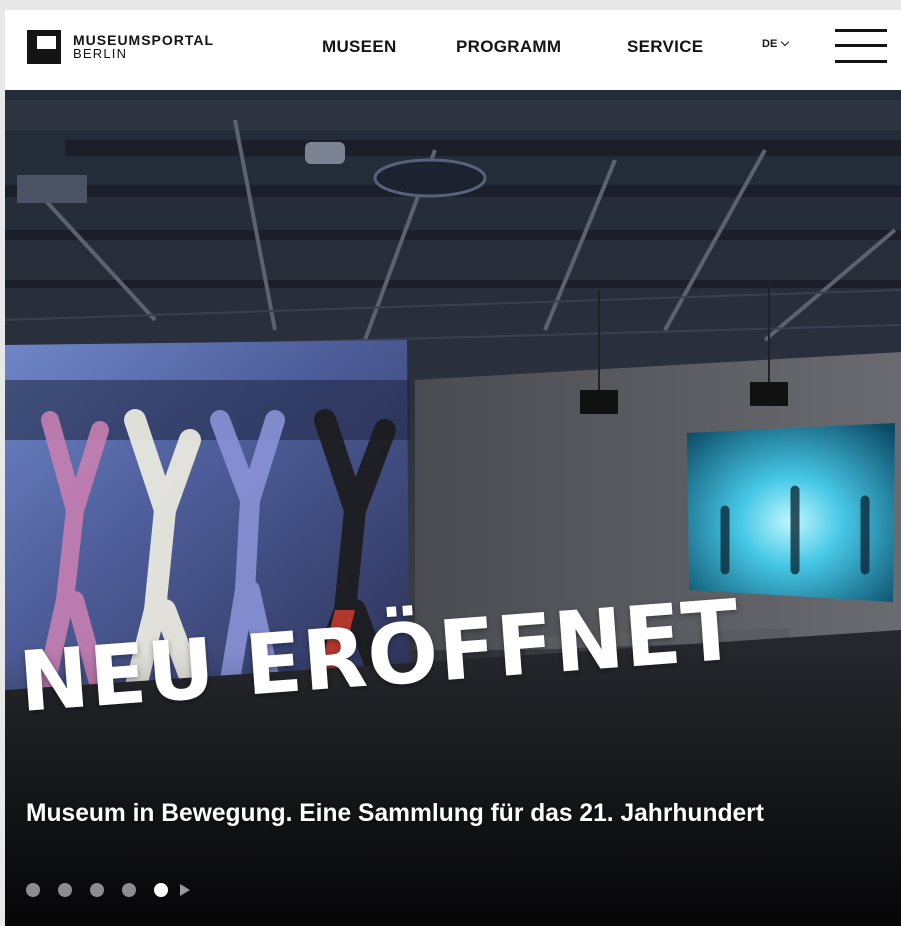 The width and height of the screenshot is (901, 926). Describe the element at coordinates (44, 47) in the screenshot. I see `logo-mark-icon` at that location.